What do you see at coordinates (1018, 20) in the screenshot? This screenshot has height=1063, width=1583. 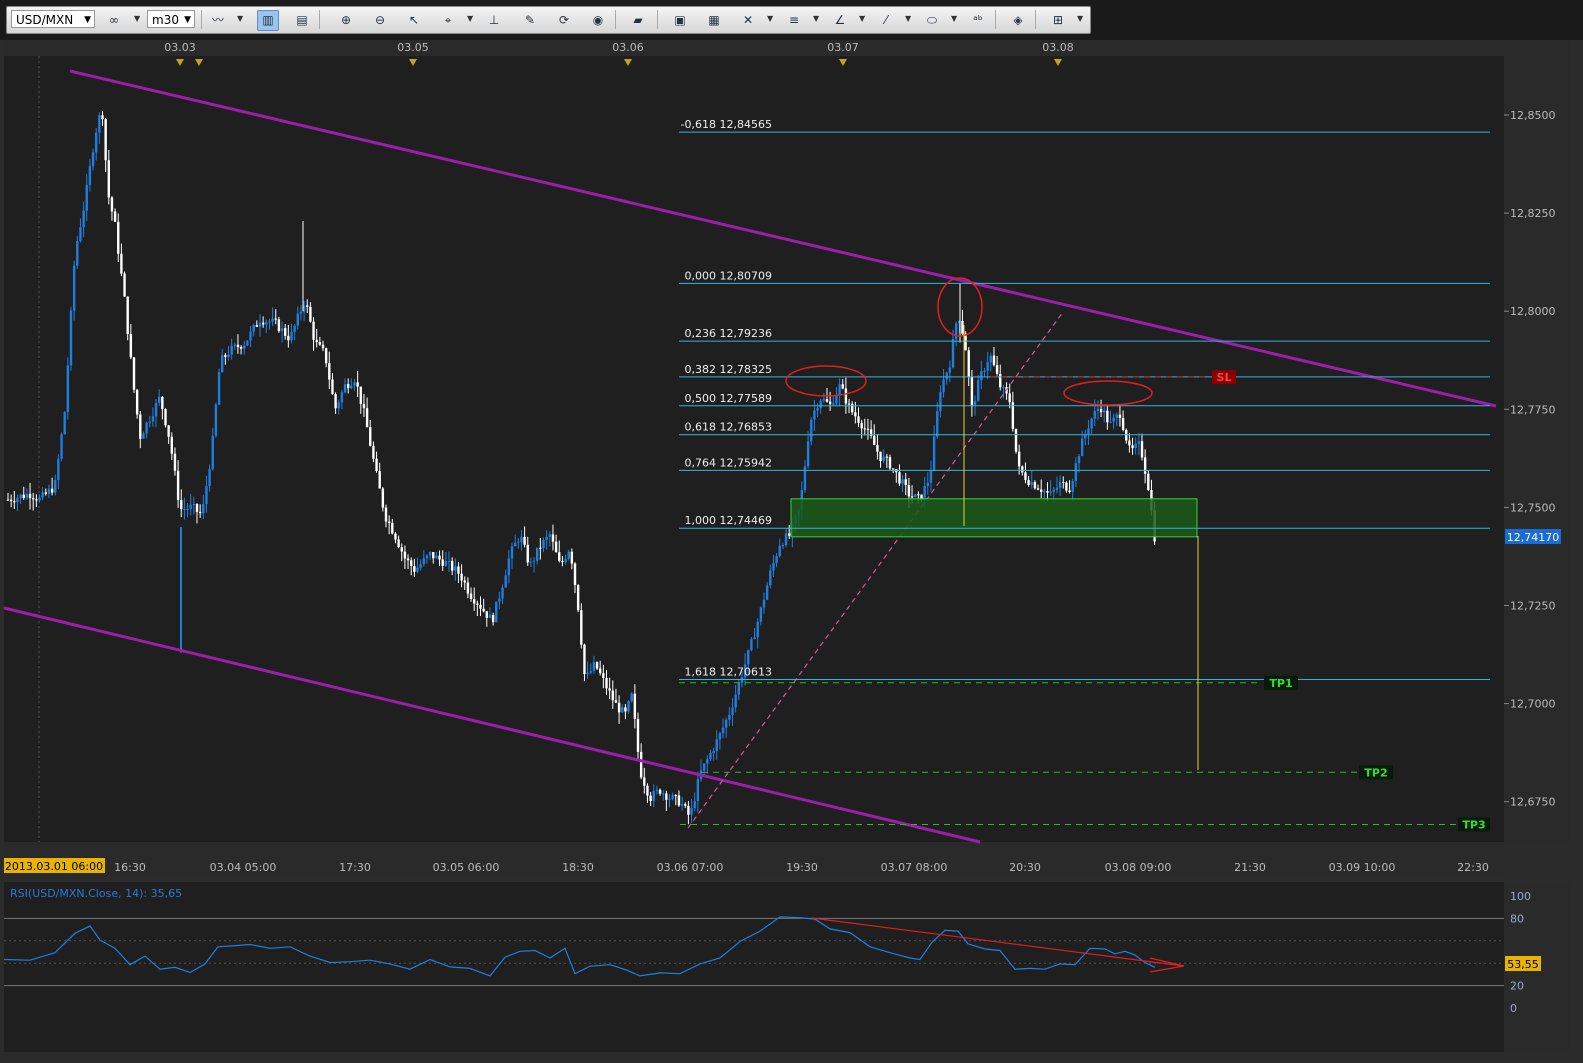 I see `eraser-icon: ◈` at bounding box center [1018, 20].